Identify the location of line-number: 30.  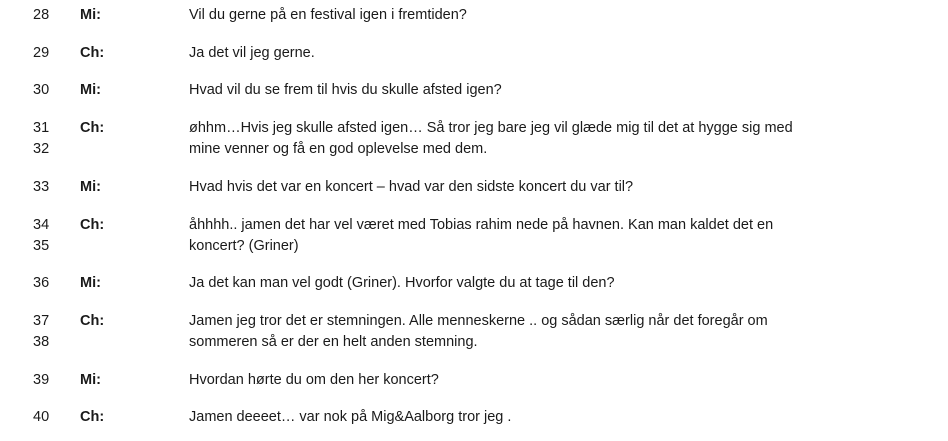
(41, 90).